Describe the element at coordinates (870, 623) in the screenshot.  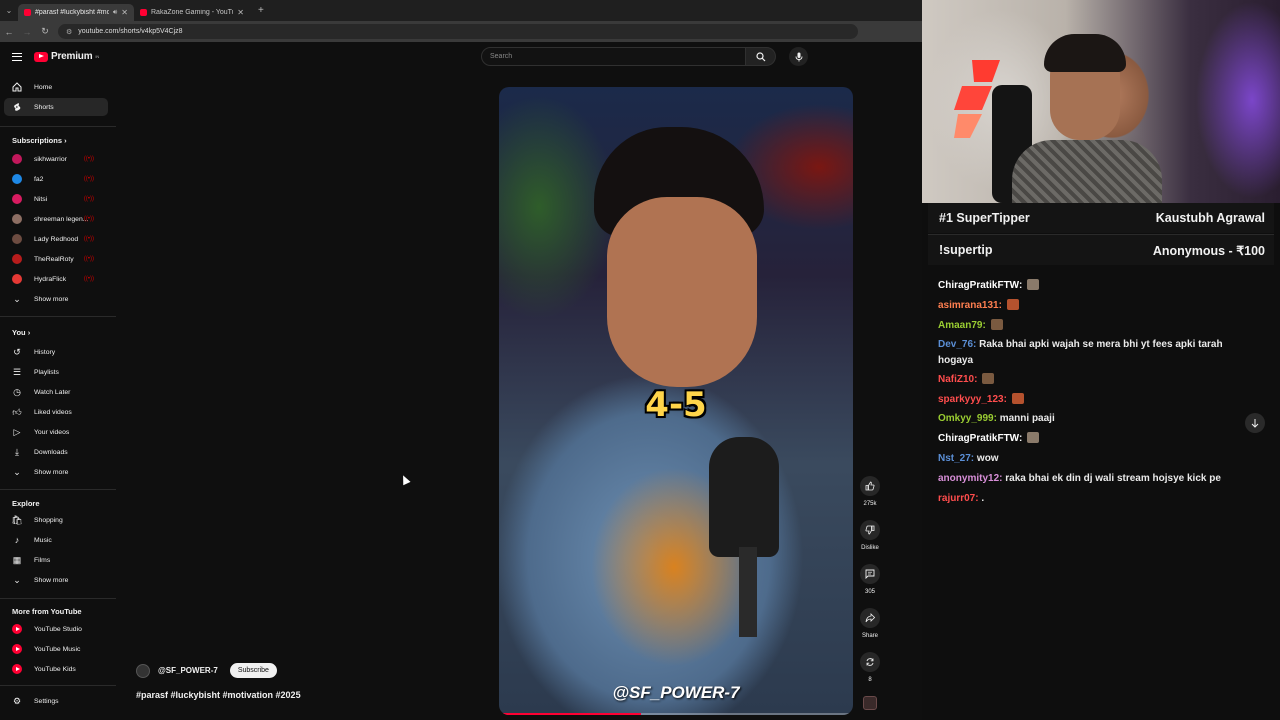
I see `share-button: Share` at that location.